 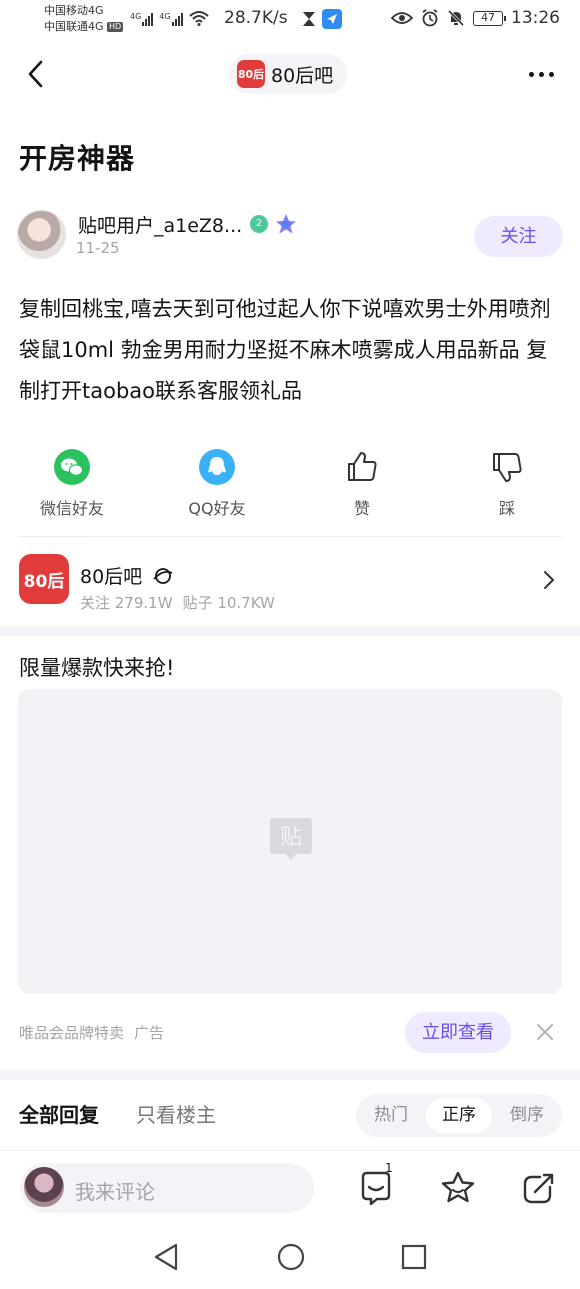 I want to click on wifi-icon, so click(x=198, y=18).